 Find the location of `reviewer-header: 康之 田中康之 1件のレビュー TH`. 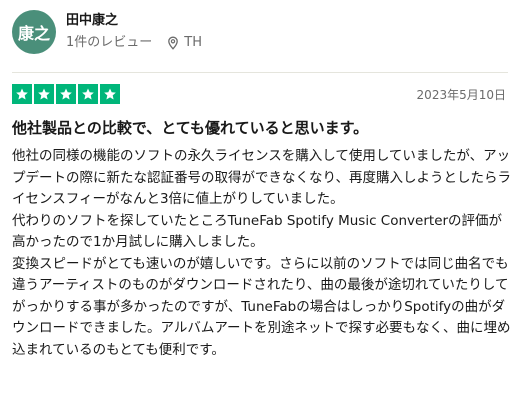

reviewer-header: 康之 田中康之 1件のレビュー TH is located at coordinates (107, 32).